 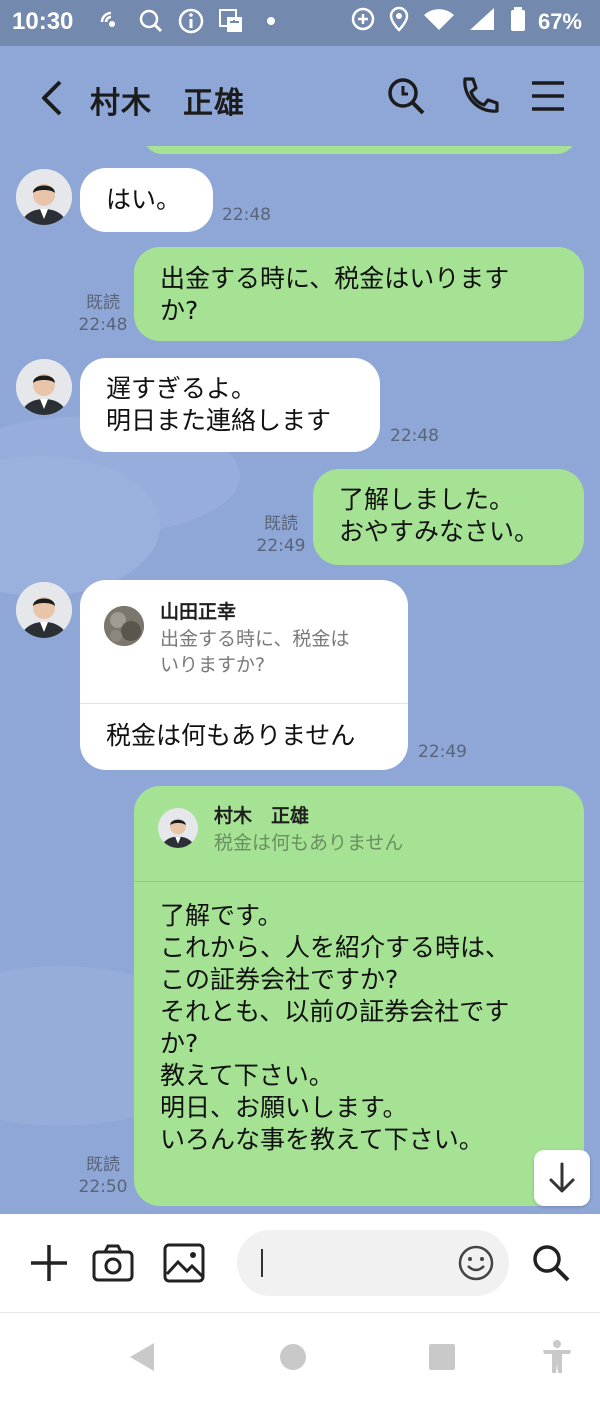 I want to click on message-input, so click(x=373, y=1263).